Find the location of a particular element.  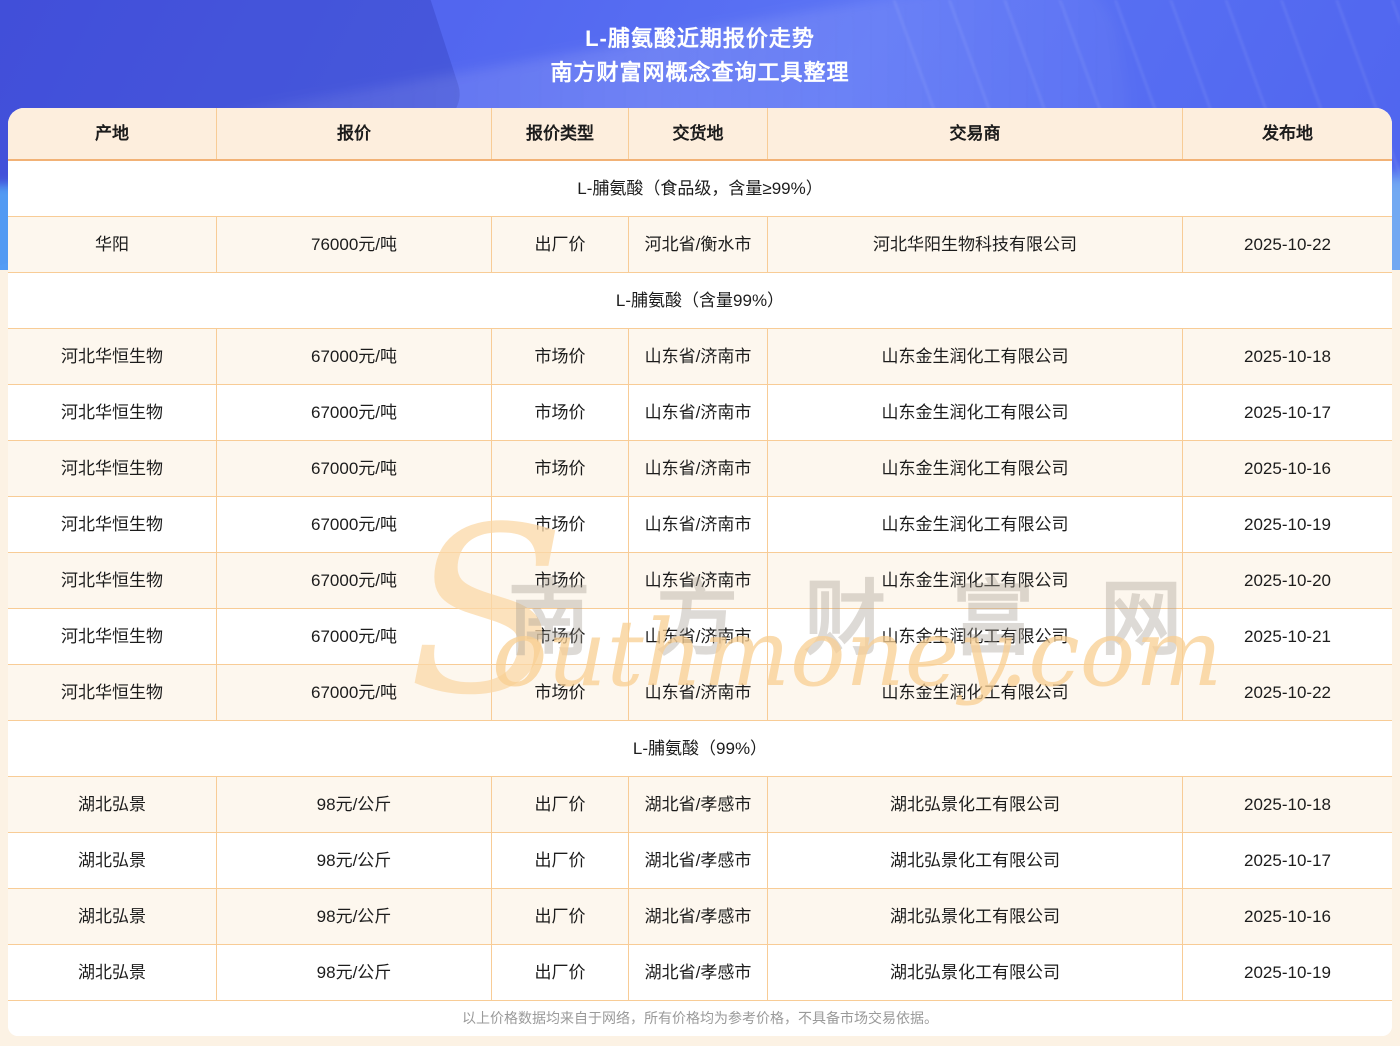

section-label: L-脯氨酸（食品级，含量≥99%） is located at coordinates (700, 188).